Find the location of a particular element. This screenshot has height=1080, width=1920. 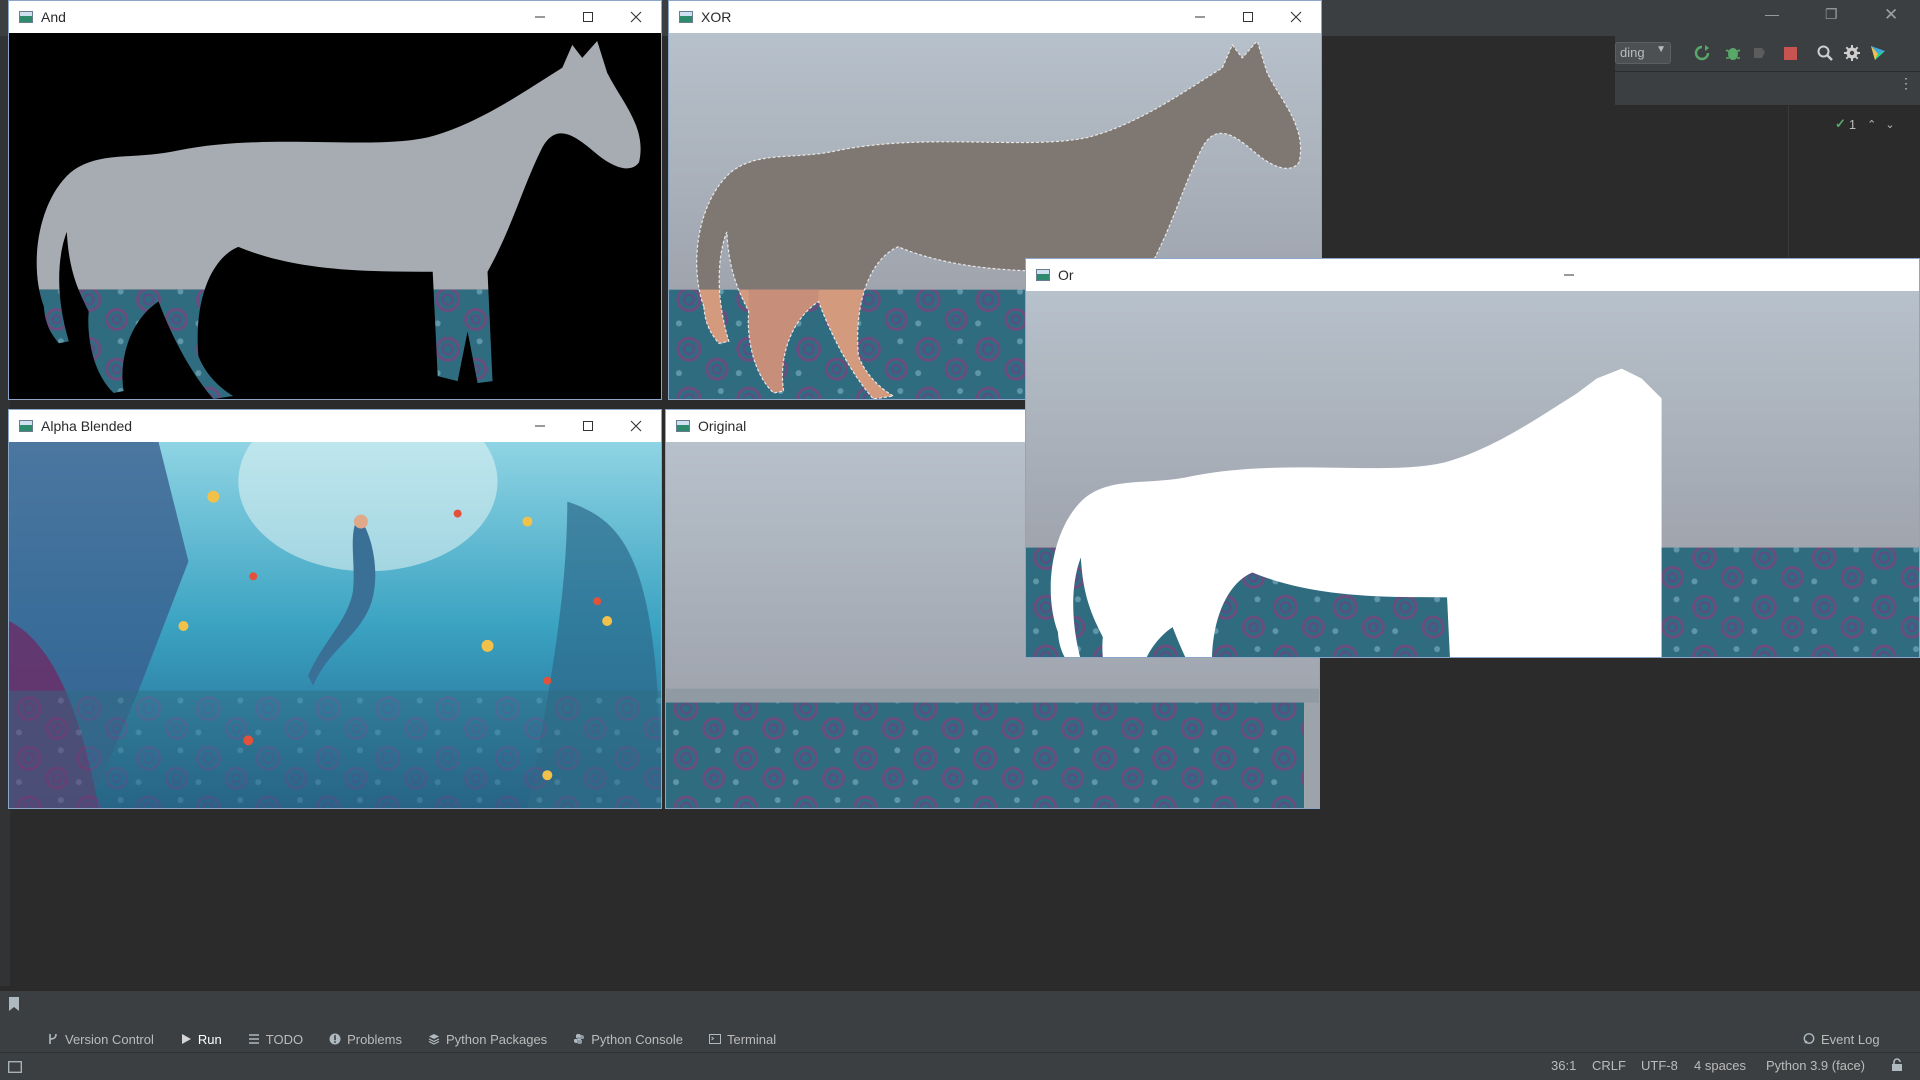

info-icon is located at coordinates (335, 1039).